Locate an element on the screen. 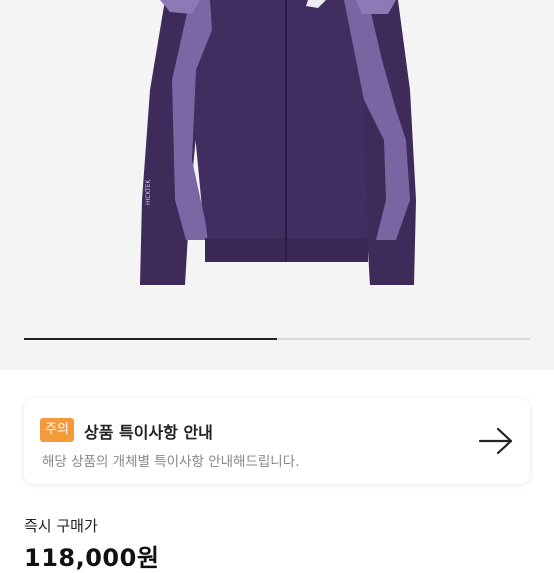  carousel-progress-fill is located at coordinates (150, 339).